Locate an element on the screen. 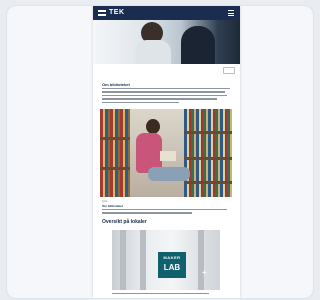 This screenshot has height=300, width=320. intro-heading: Om biblioteket is located at coordinates (116, 84).